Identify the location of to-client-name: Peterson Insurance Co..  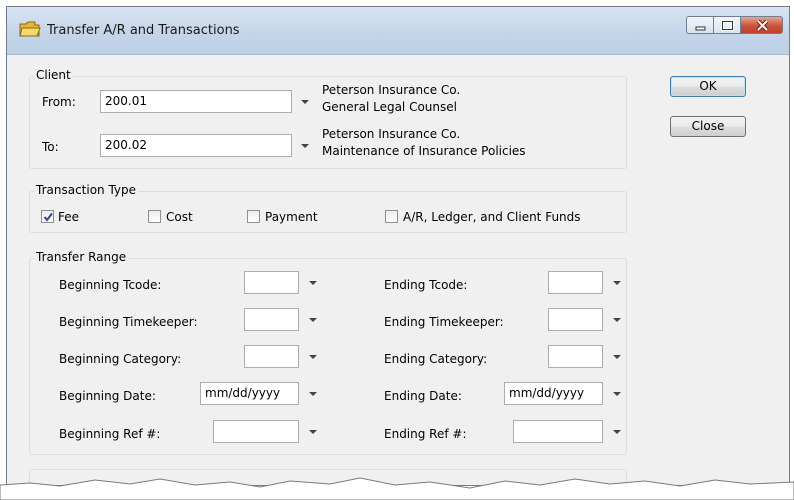
(391, 134).